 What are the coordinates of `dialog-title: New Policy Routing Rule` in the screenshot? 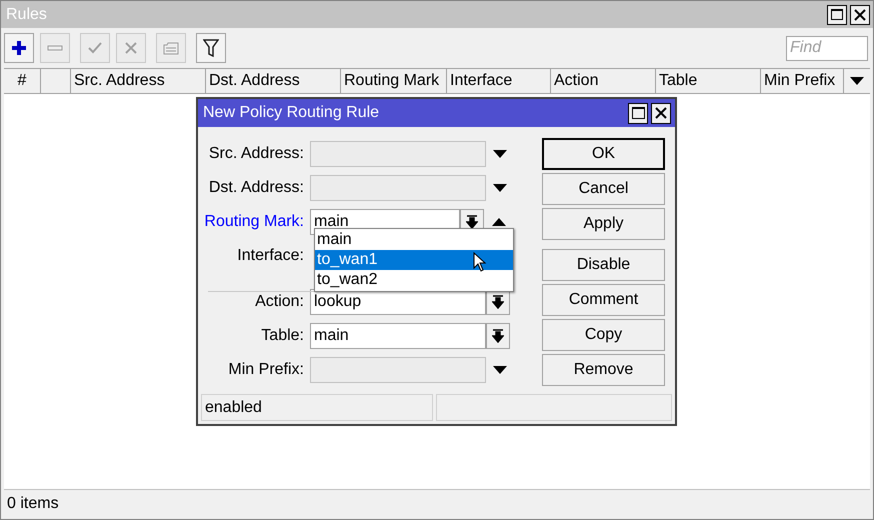 It's located at (291, 113).